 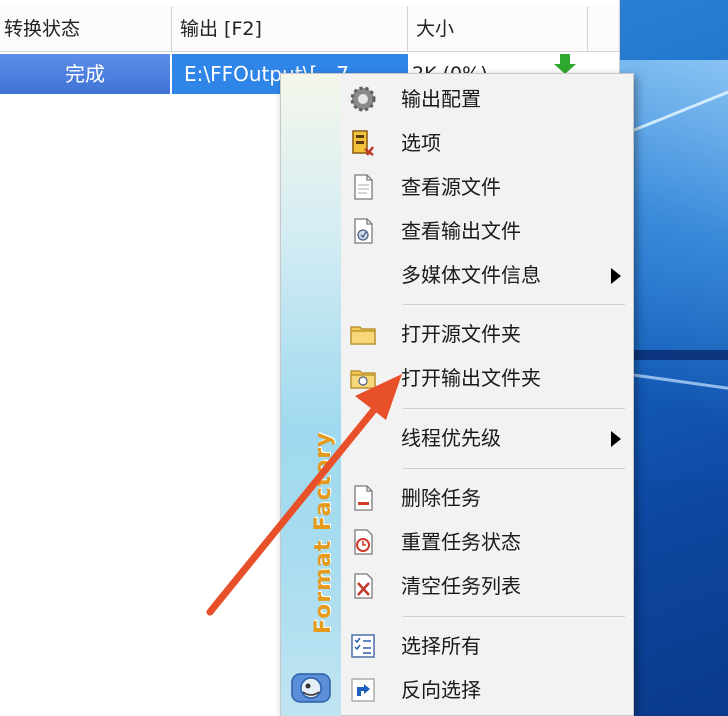 I want to click on menu-item-open-output-folder: 打开输出文件夹, so click(x=487, y=378).